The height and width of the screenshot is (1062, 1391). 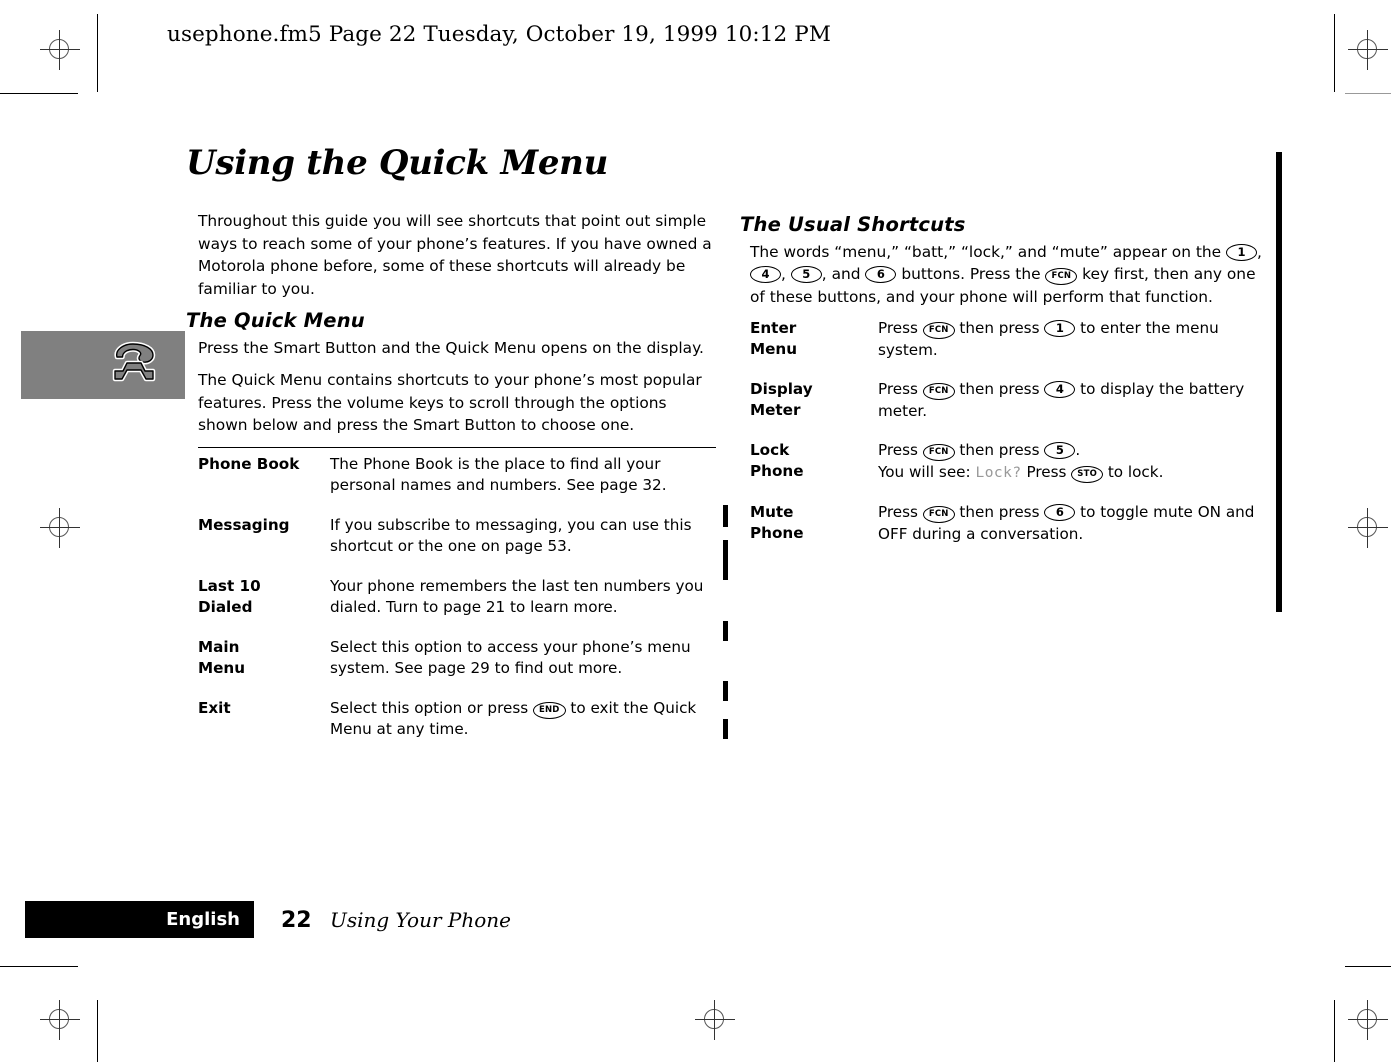 I want to click on registration-mark-bottom-left, so click(x=60, y=1020).